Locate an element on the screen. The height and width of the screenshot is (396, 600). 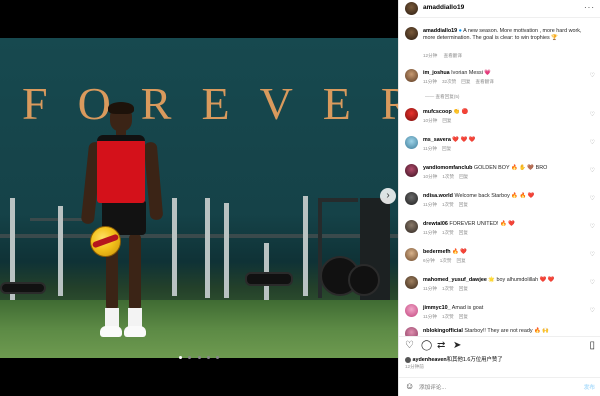
more-options-icon: ··· is located at coordinates (589, 7).